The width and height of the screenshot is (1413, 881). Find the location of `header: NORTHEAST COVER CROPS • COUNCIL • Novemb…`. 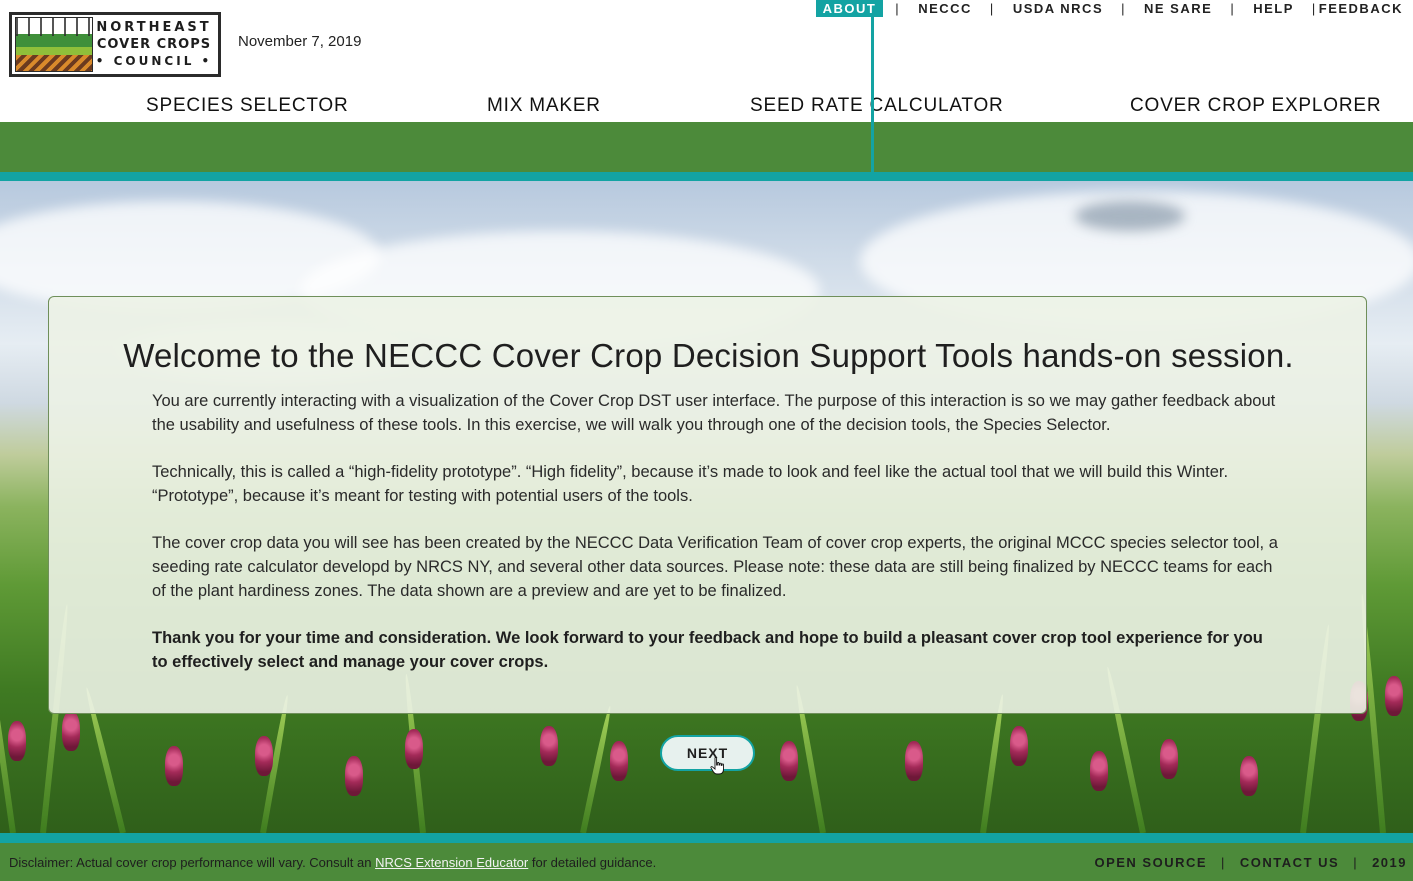

header: NORTHEAST COVER CROPS • COUNCIL • Novemb… is located at coordinates (706, 61).